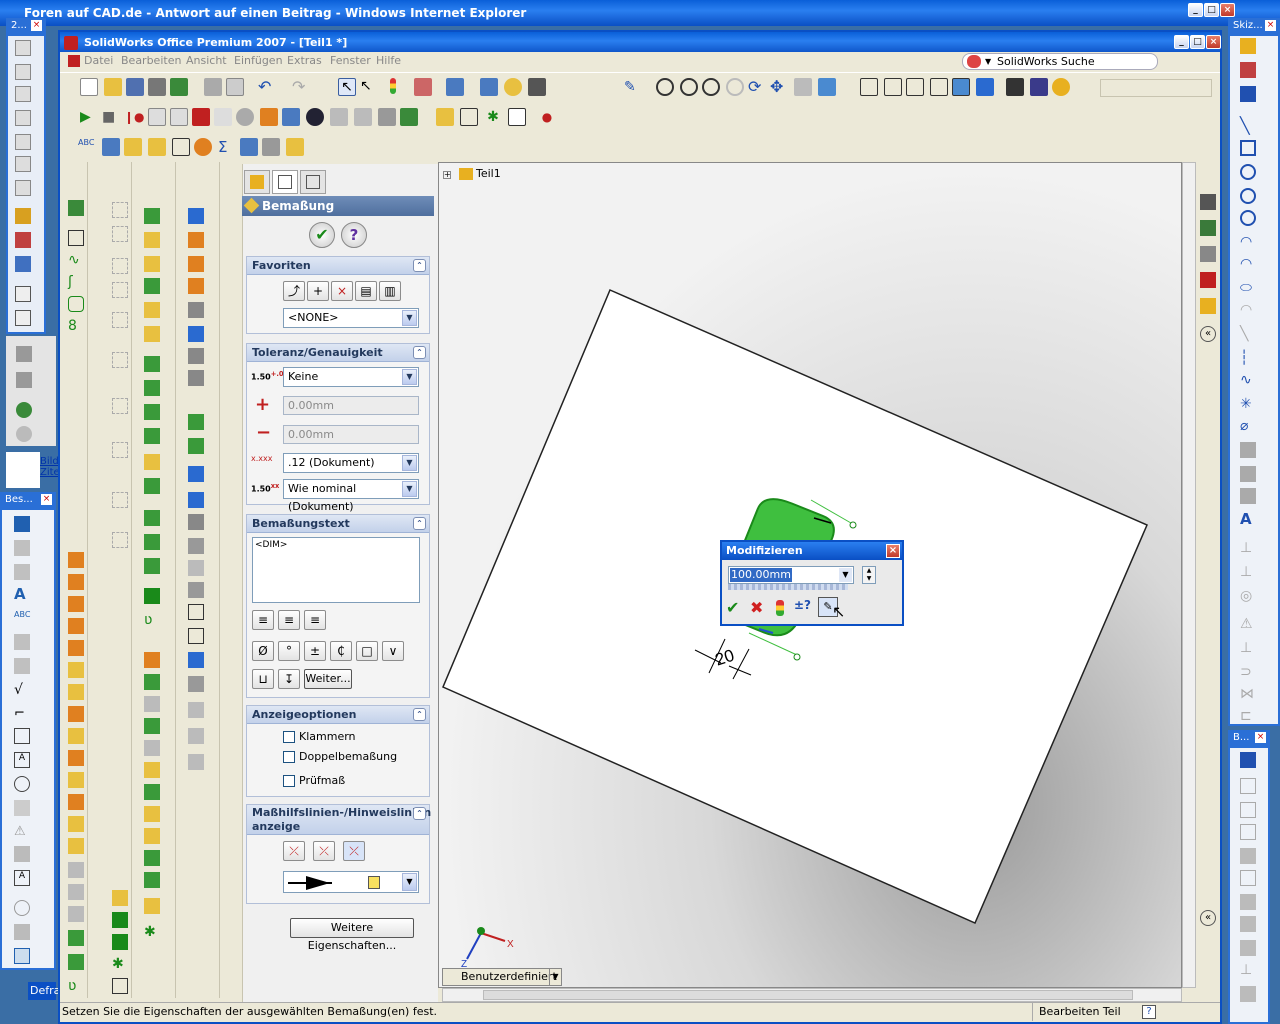  I want to click on sweep-icon, so click(152, 286).